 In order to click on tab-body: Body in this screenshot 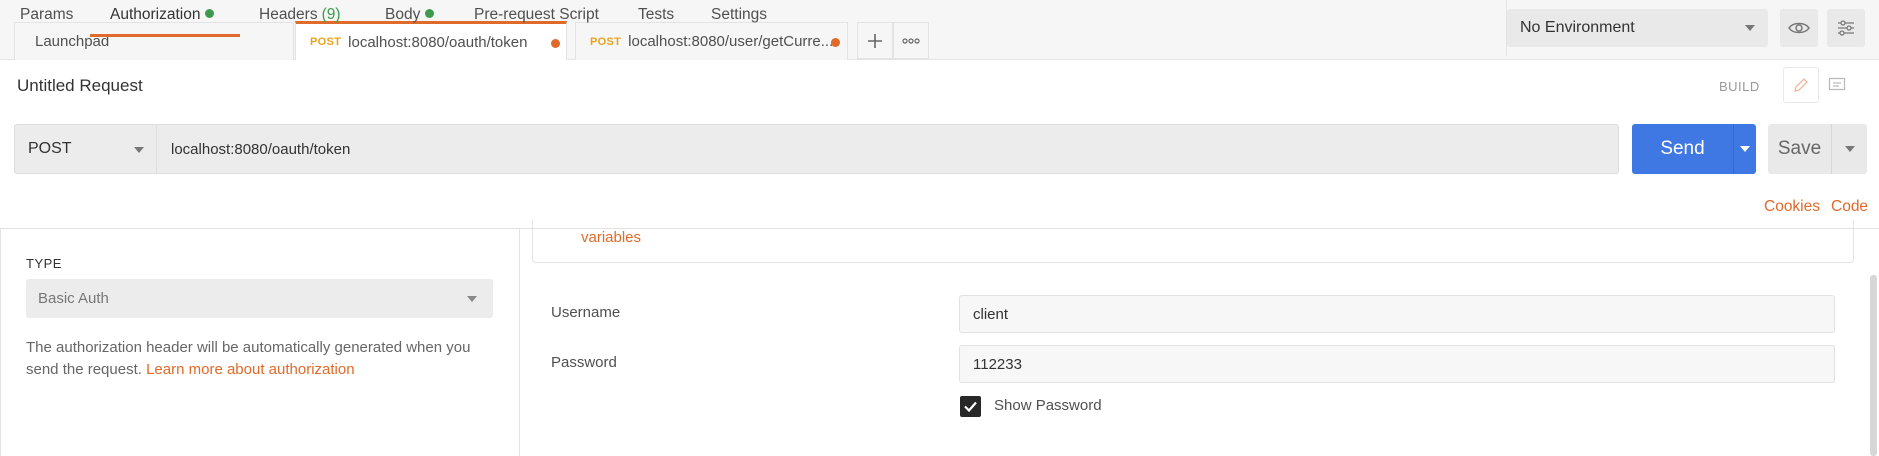, I will do `click(410, 21)`.